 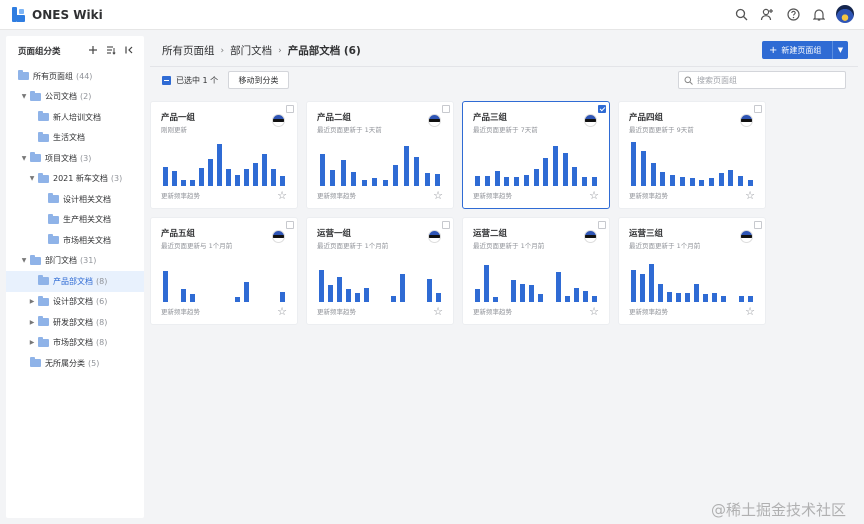 I want to click on sidebar-item-label: 产品部文档, so click(x=73, y=281).